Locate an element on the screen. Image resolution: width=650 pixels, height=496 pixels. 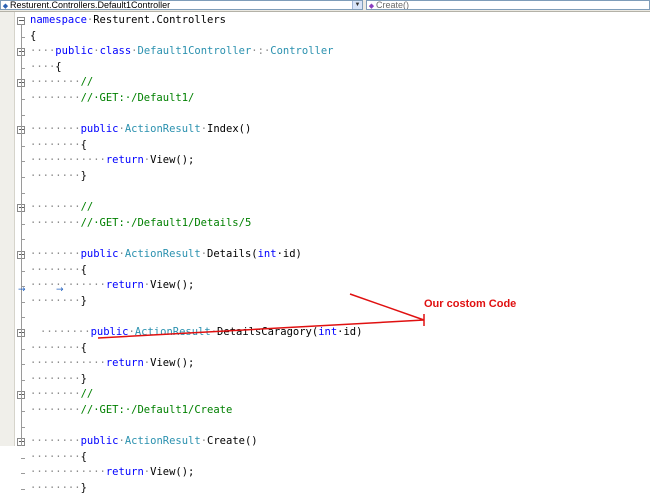
code-line: ········{ is located at coordinates (58, 457).